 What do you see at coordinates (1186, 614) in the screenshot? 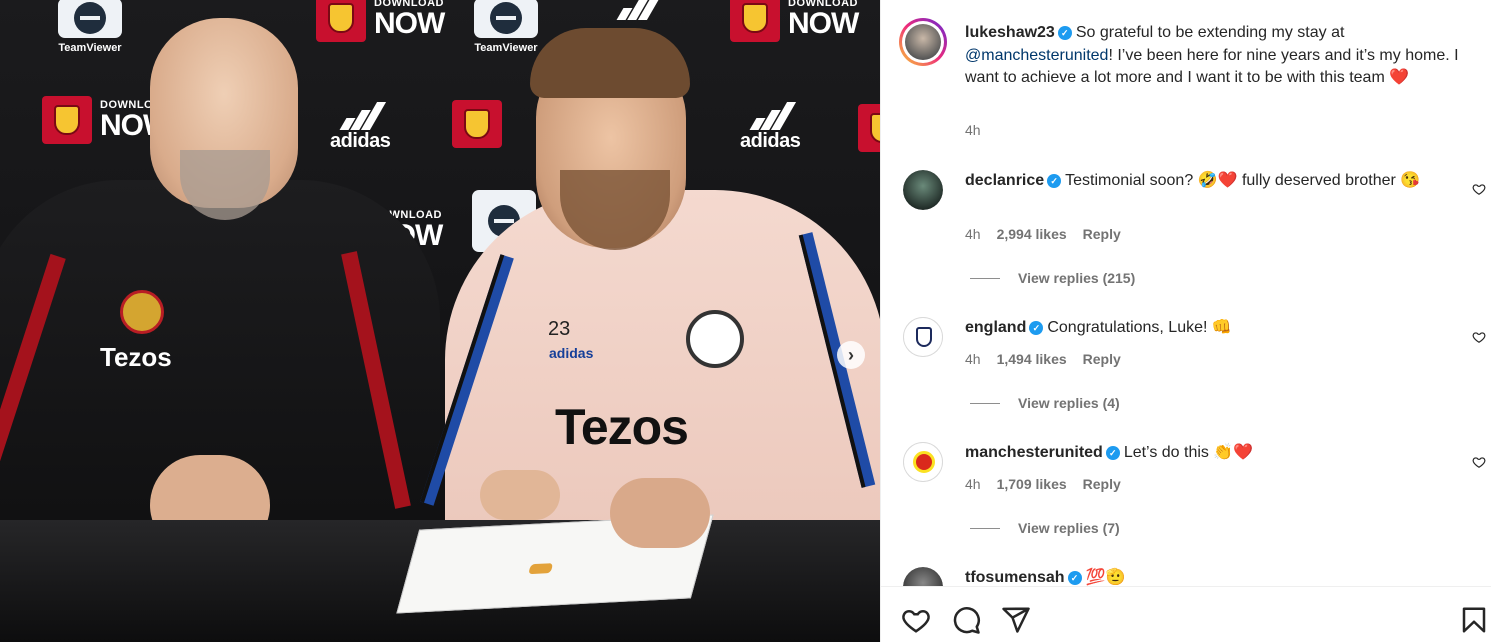
I see `post-action-bar` at bounding box center [1186, 614].